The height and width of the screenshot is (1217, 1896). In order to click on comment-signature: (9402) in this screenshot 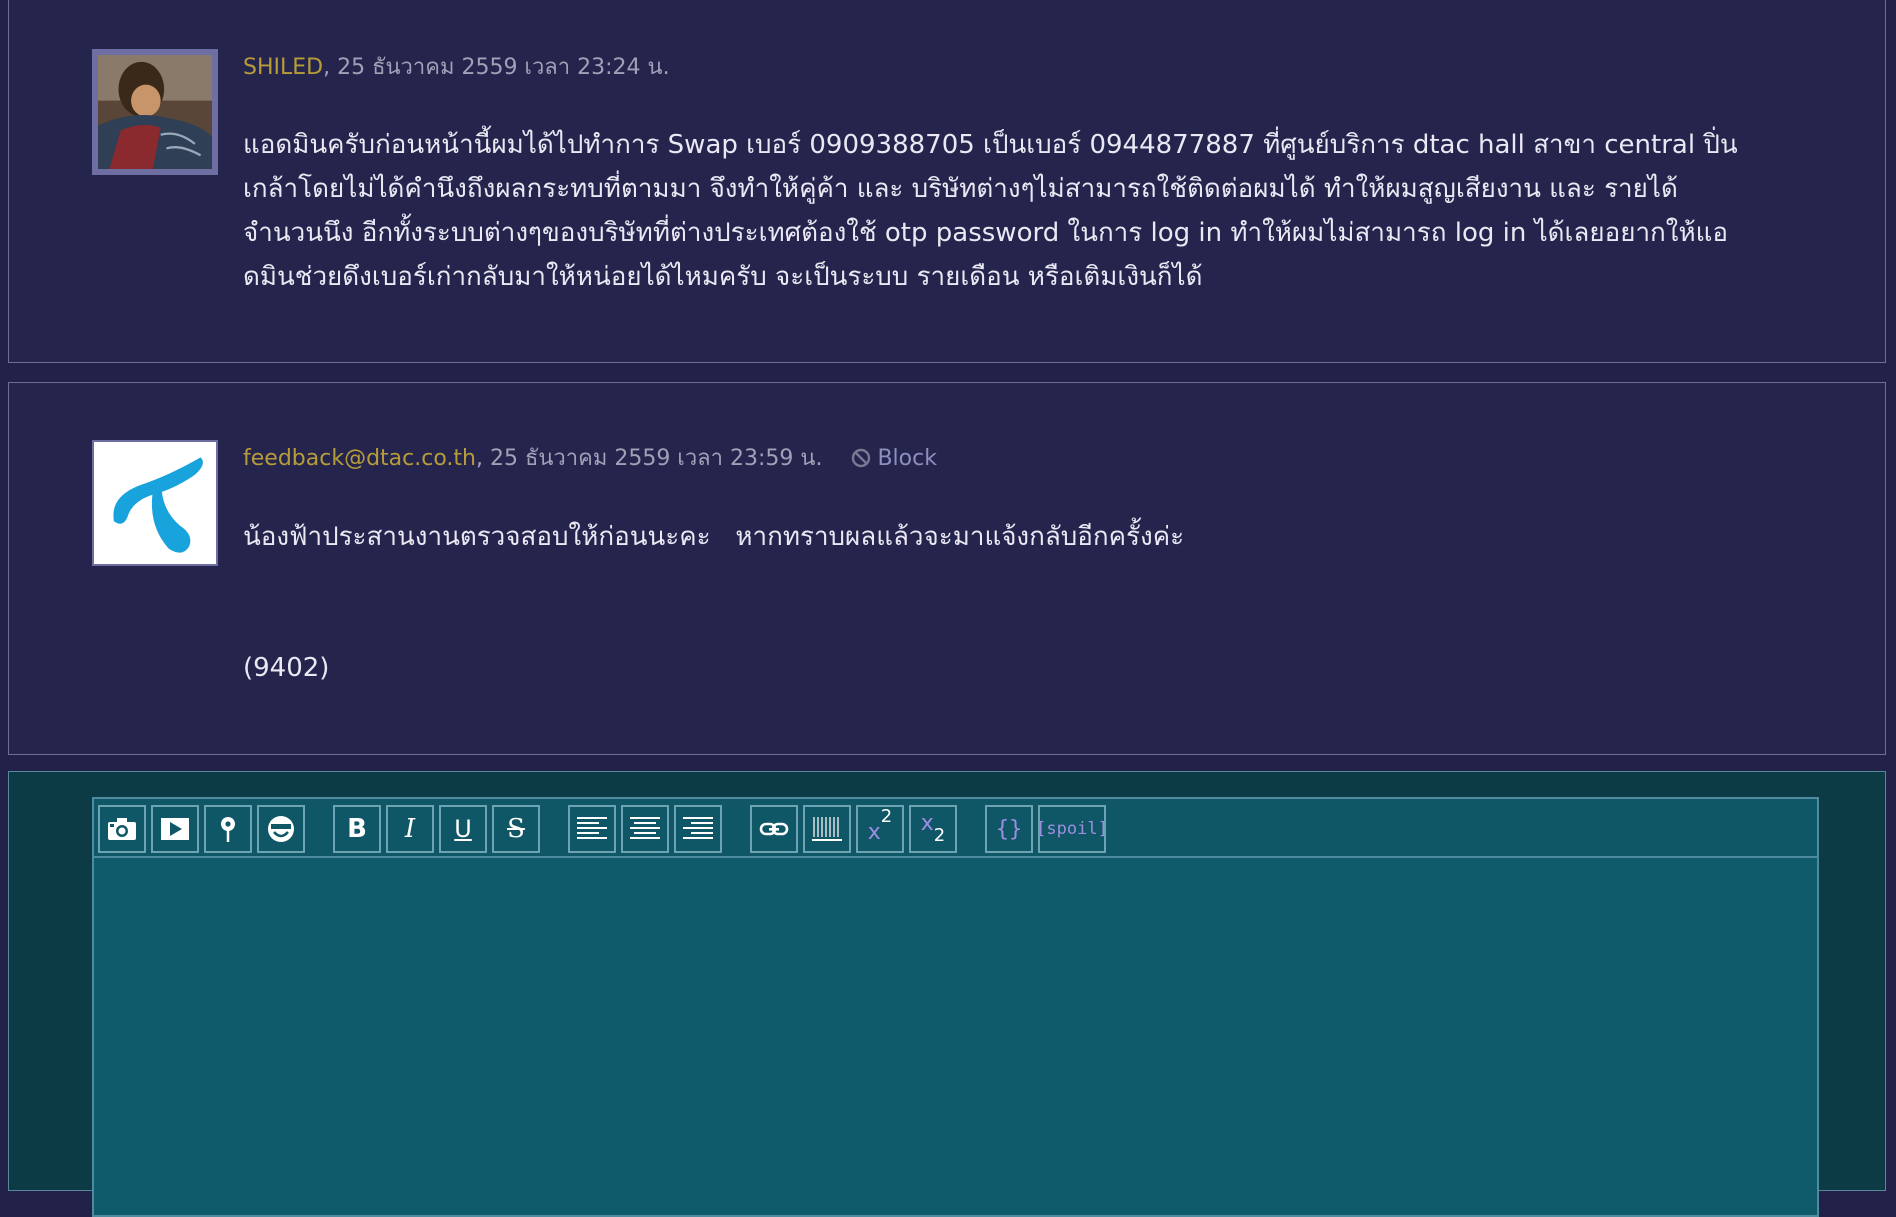, I will do `click(286, 668)`.